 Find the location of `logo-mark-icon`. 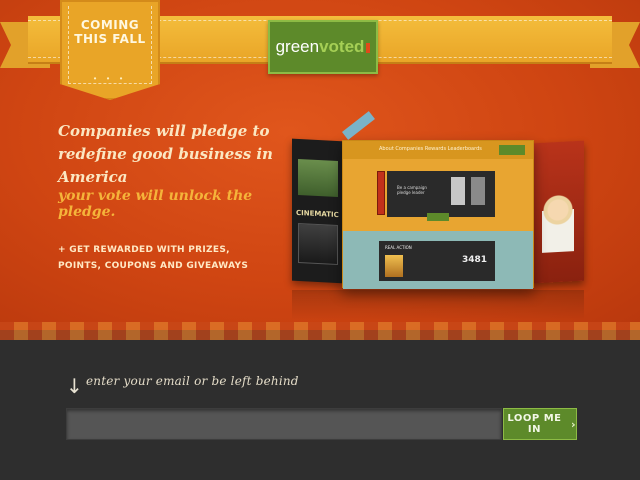

logo-mark-icon is located at coordinates (368, 47).